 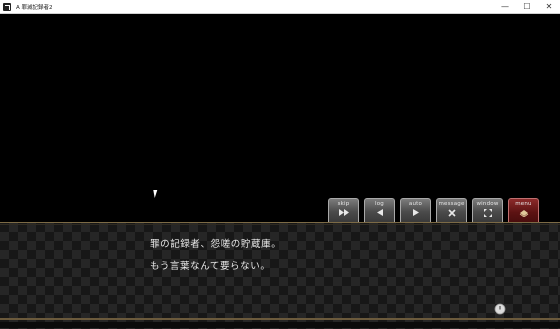 I want to click on close-x-icon, so click(x=452, y=212).